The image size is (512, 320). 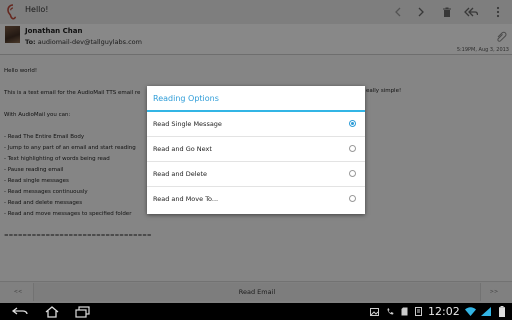 I want to click on clock: 12:02, so click(x=444, y=311).